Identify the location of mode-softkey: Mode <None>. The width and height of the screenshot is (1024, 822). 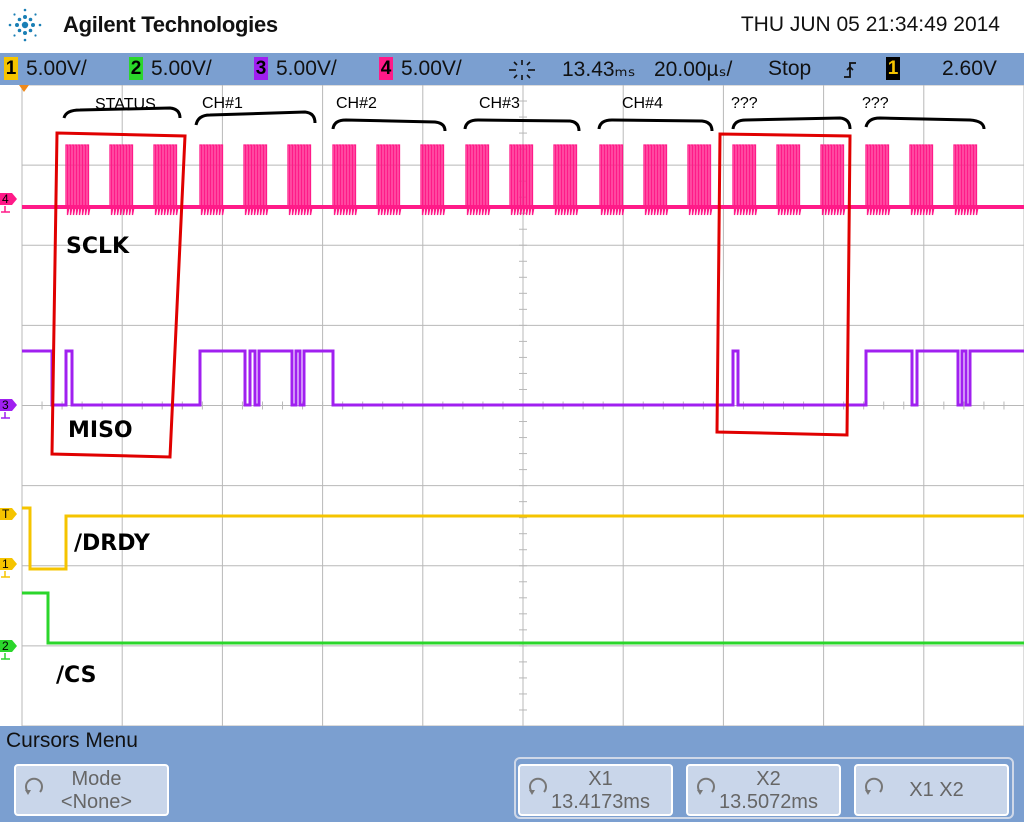
(91, 790).